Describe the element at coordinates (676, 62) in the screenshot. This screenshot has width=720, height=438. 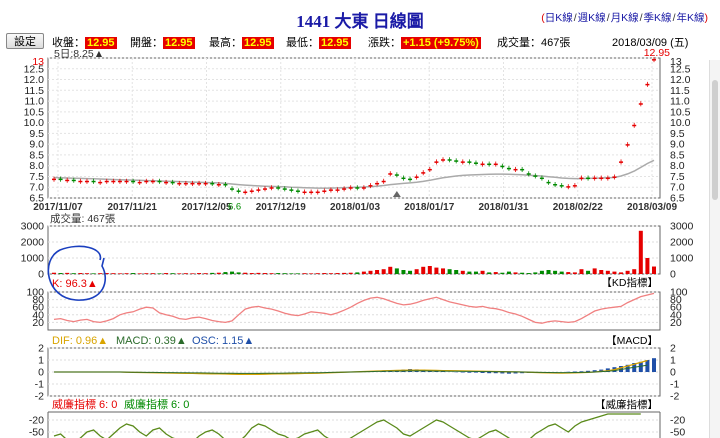
I see `price-tick-right-top: 13` at that location.